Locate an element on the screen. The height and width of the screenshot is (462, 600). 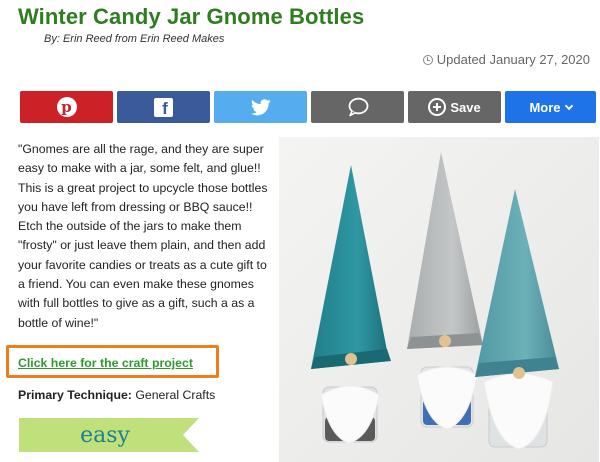
chevron-down-icon is located at coordinates (568, 105).